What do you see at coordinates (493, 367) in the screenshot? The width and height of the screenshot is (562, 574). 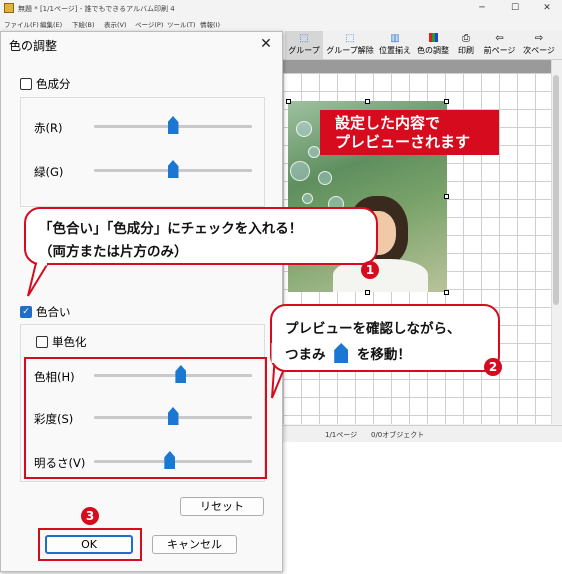 I see `step-2-badge: 2` at bounding box center [493, 367].